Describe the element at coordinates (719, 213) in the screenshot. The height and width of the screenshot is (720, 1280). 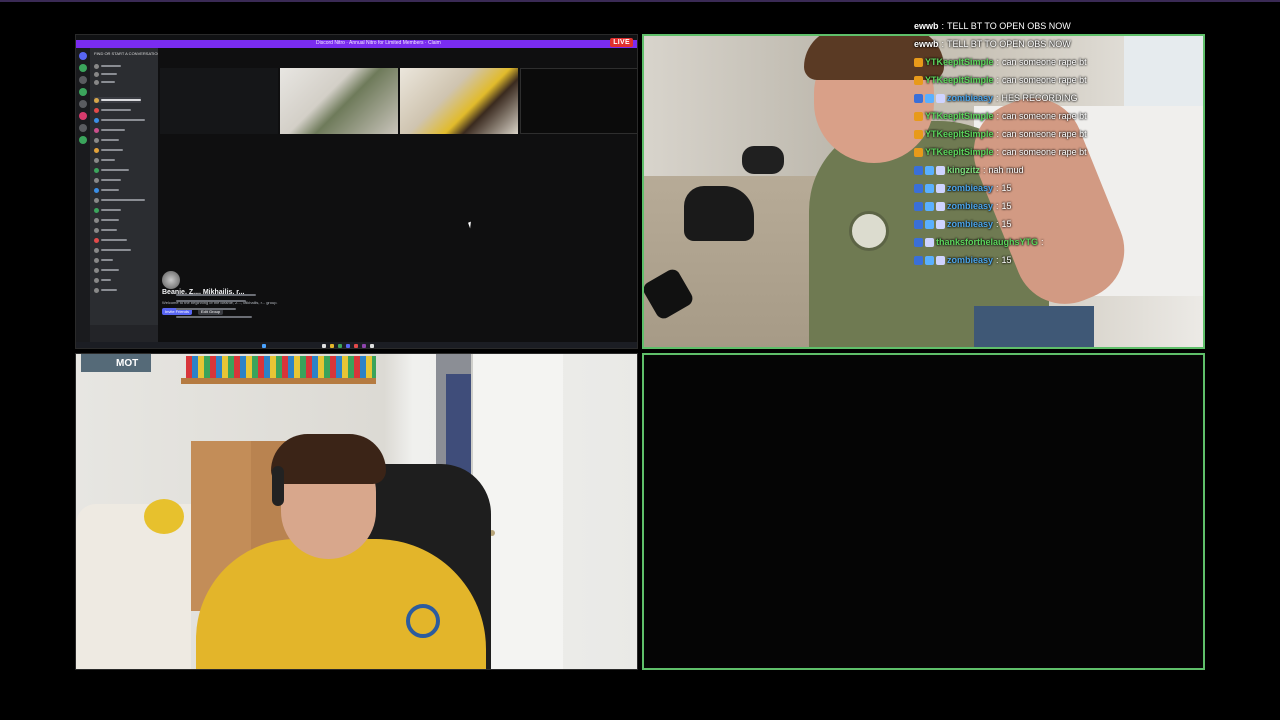
I see `backpack` at that location.